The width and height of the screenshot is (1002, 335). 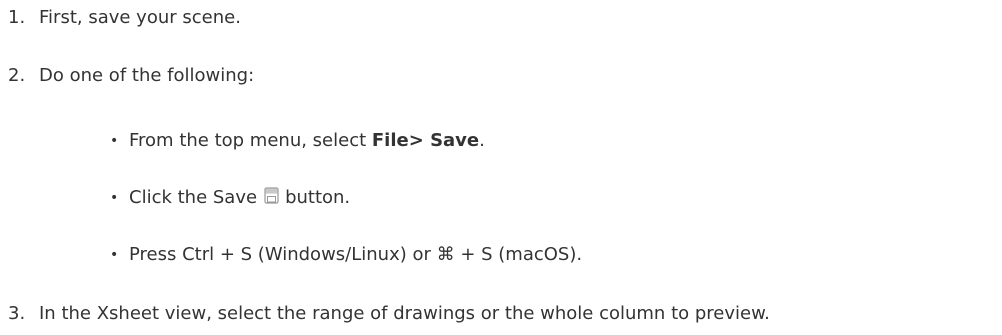 What do you see at coordinates (17, 313) in the screenshot?
I see `step-number: 3.` at bounding box center [17, 313].